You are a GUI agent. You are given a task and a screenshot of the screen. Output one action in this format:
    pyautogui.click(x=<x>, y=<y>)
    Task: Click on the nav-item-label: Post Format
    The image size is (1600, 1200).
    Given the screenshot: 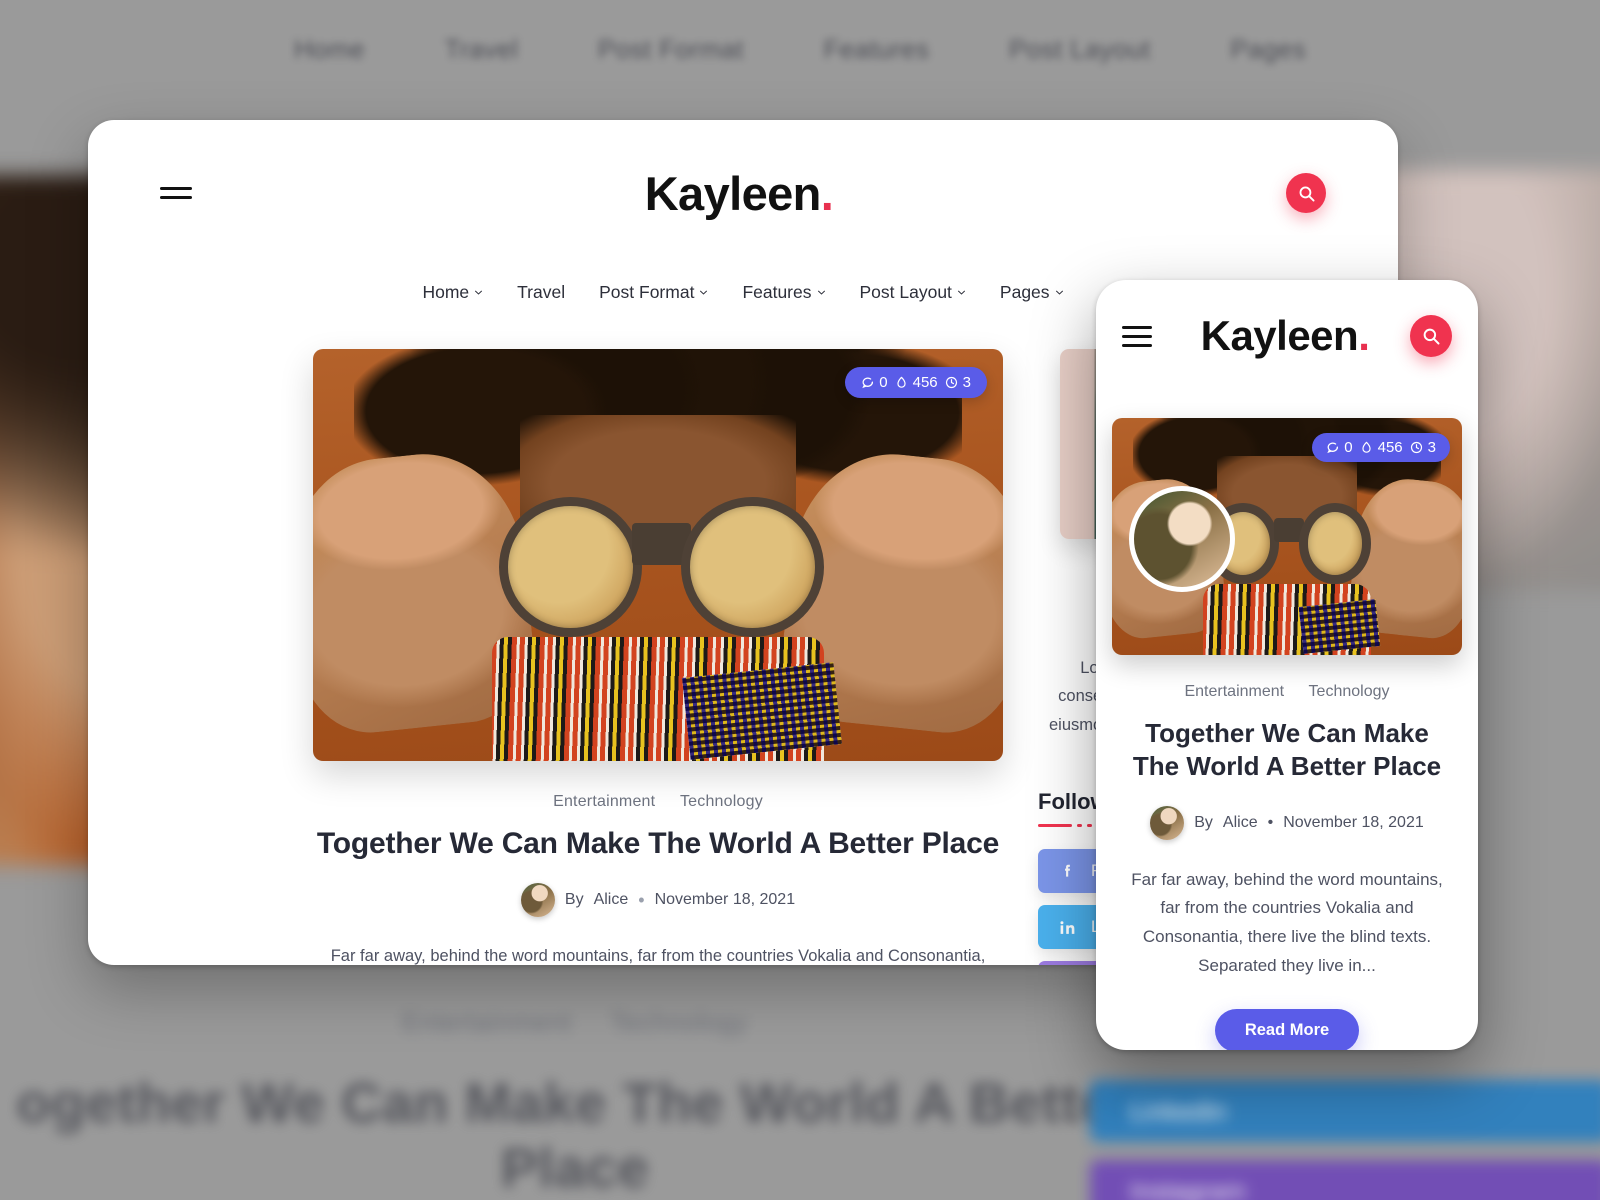 What is the action you would take?
    pyautogui.click(x=647, y=292)
    